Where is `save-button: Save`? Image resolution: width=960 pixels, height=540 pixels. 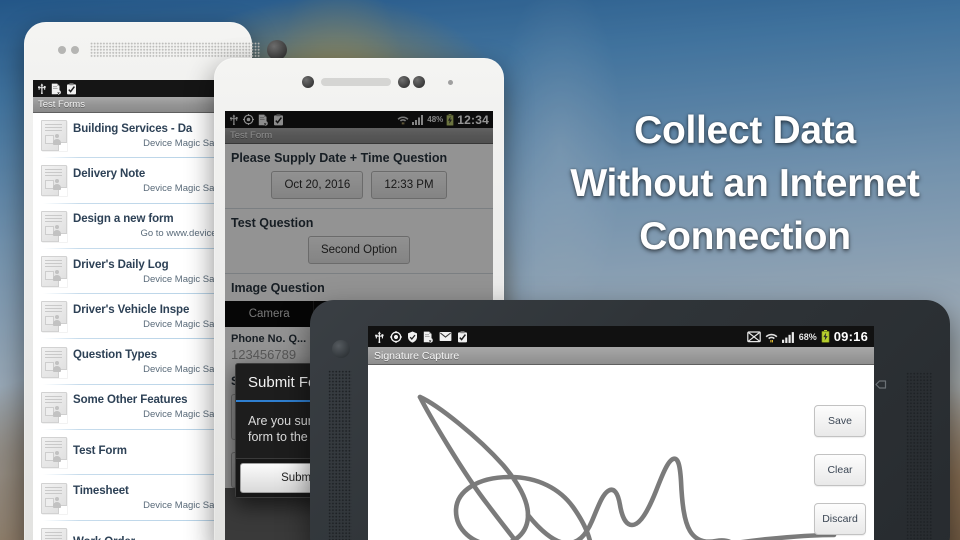
save-button: Save is located at coordinates (840, 421).